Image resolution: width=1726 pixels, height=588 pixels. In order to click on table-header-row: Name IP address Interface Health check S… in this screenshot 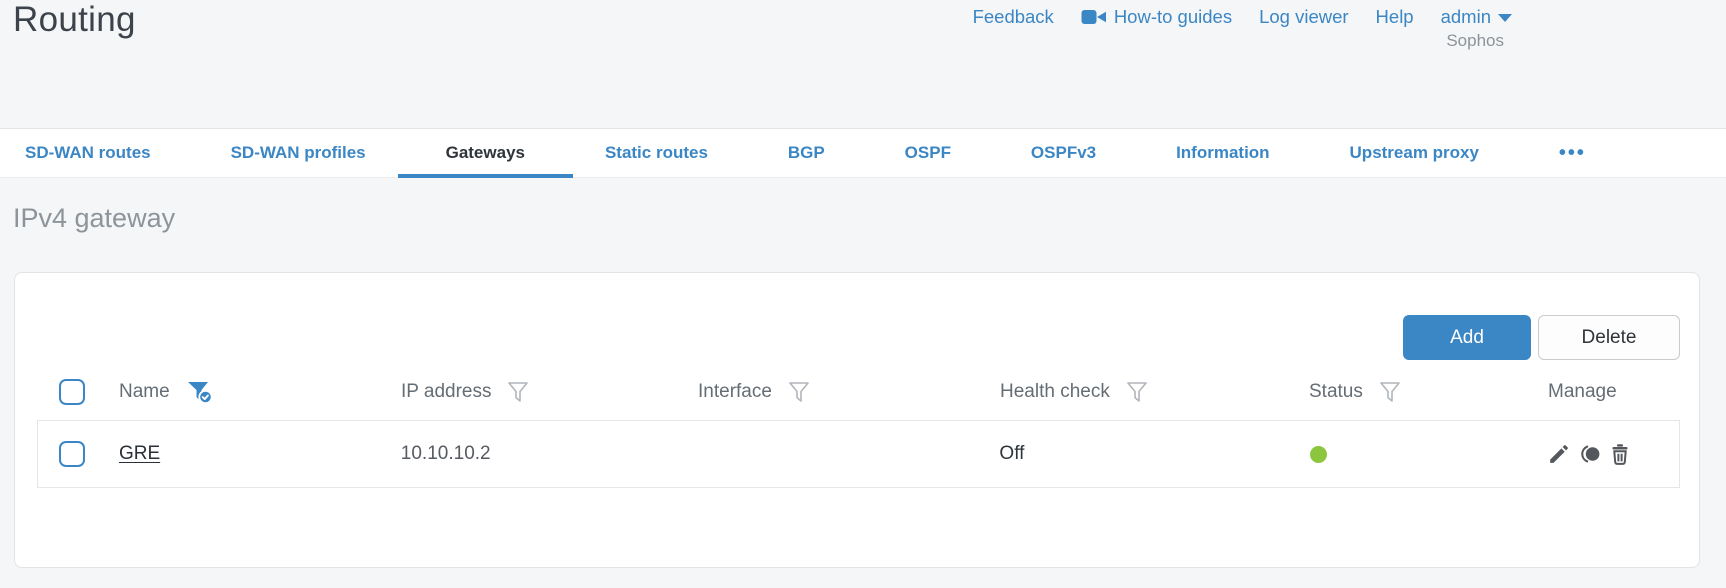, I will do `click(859, 392)`.